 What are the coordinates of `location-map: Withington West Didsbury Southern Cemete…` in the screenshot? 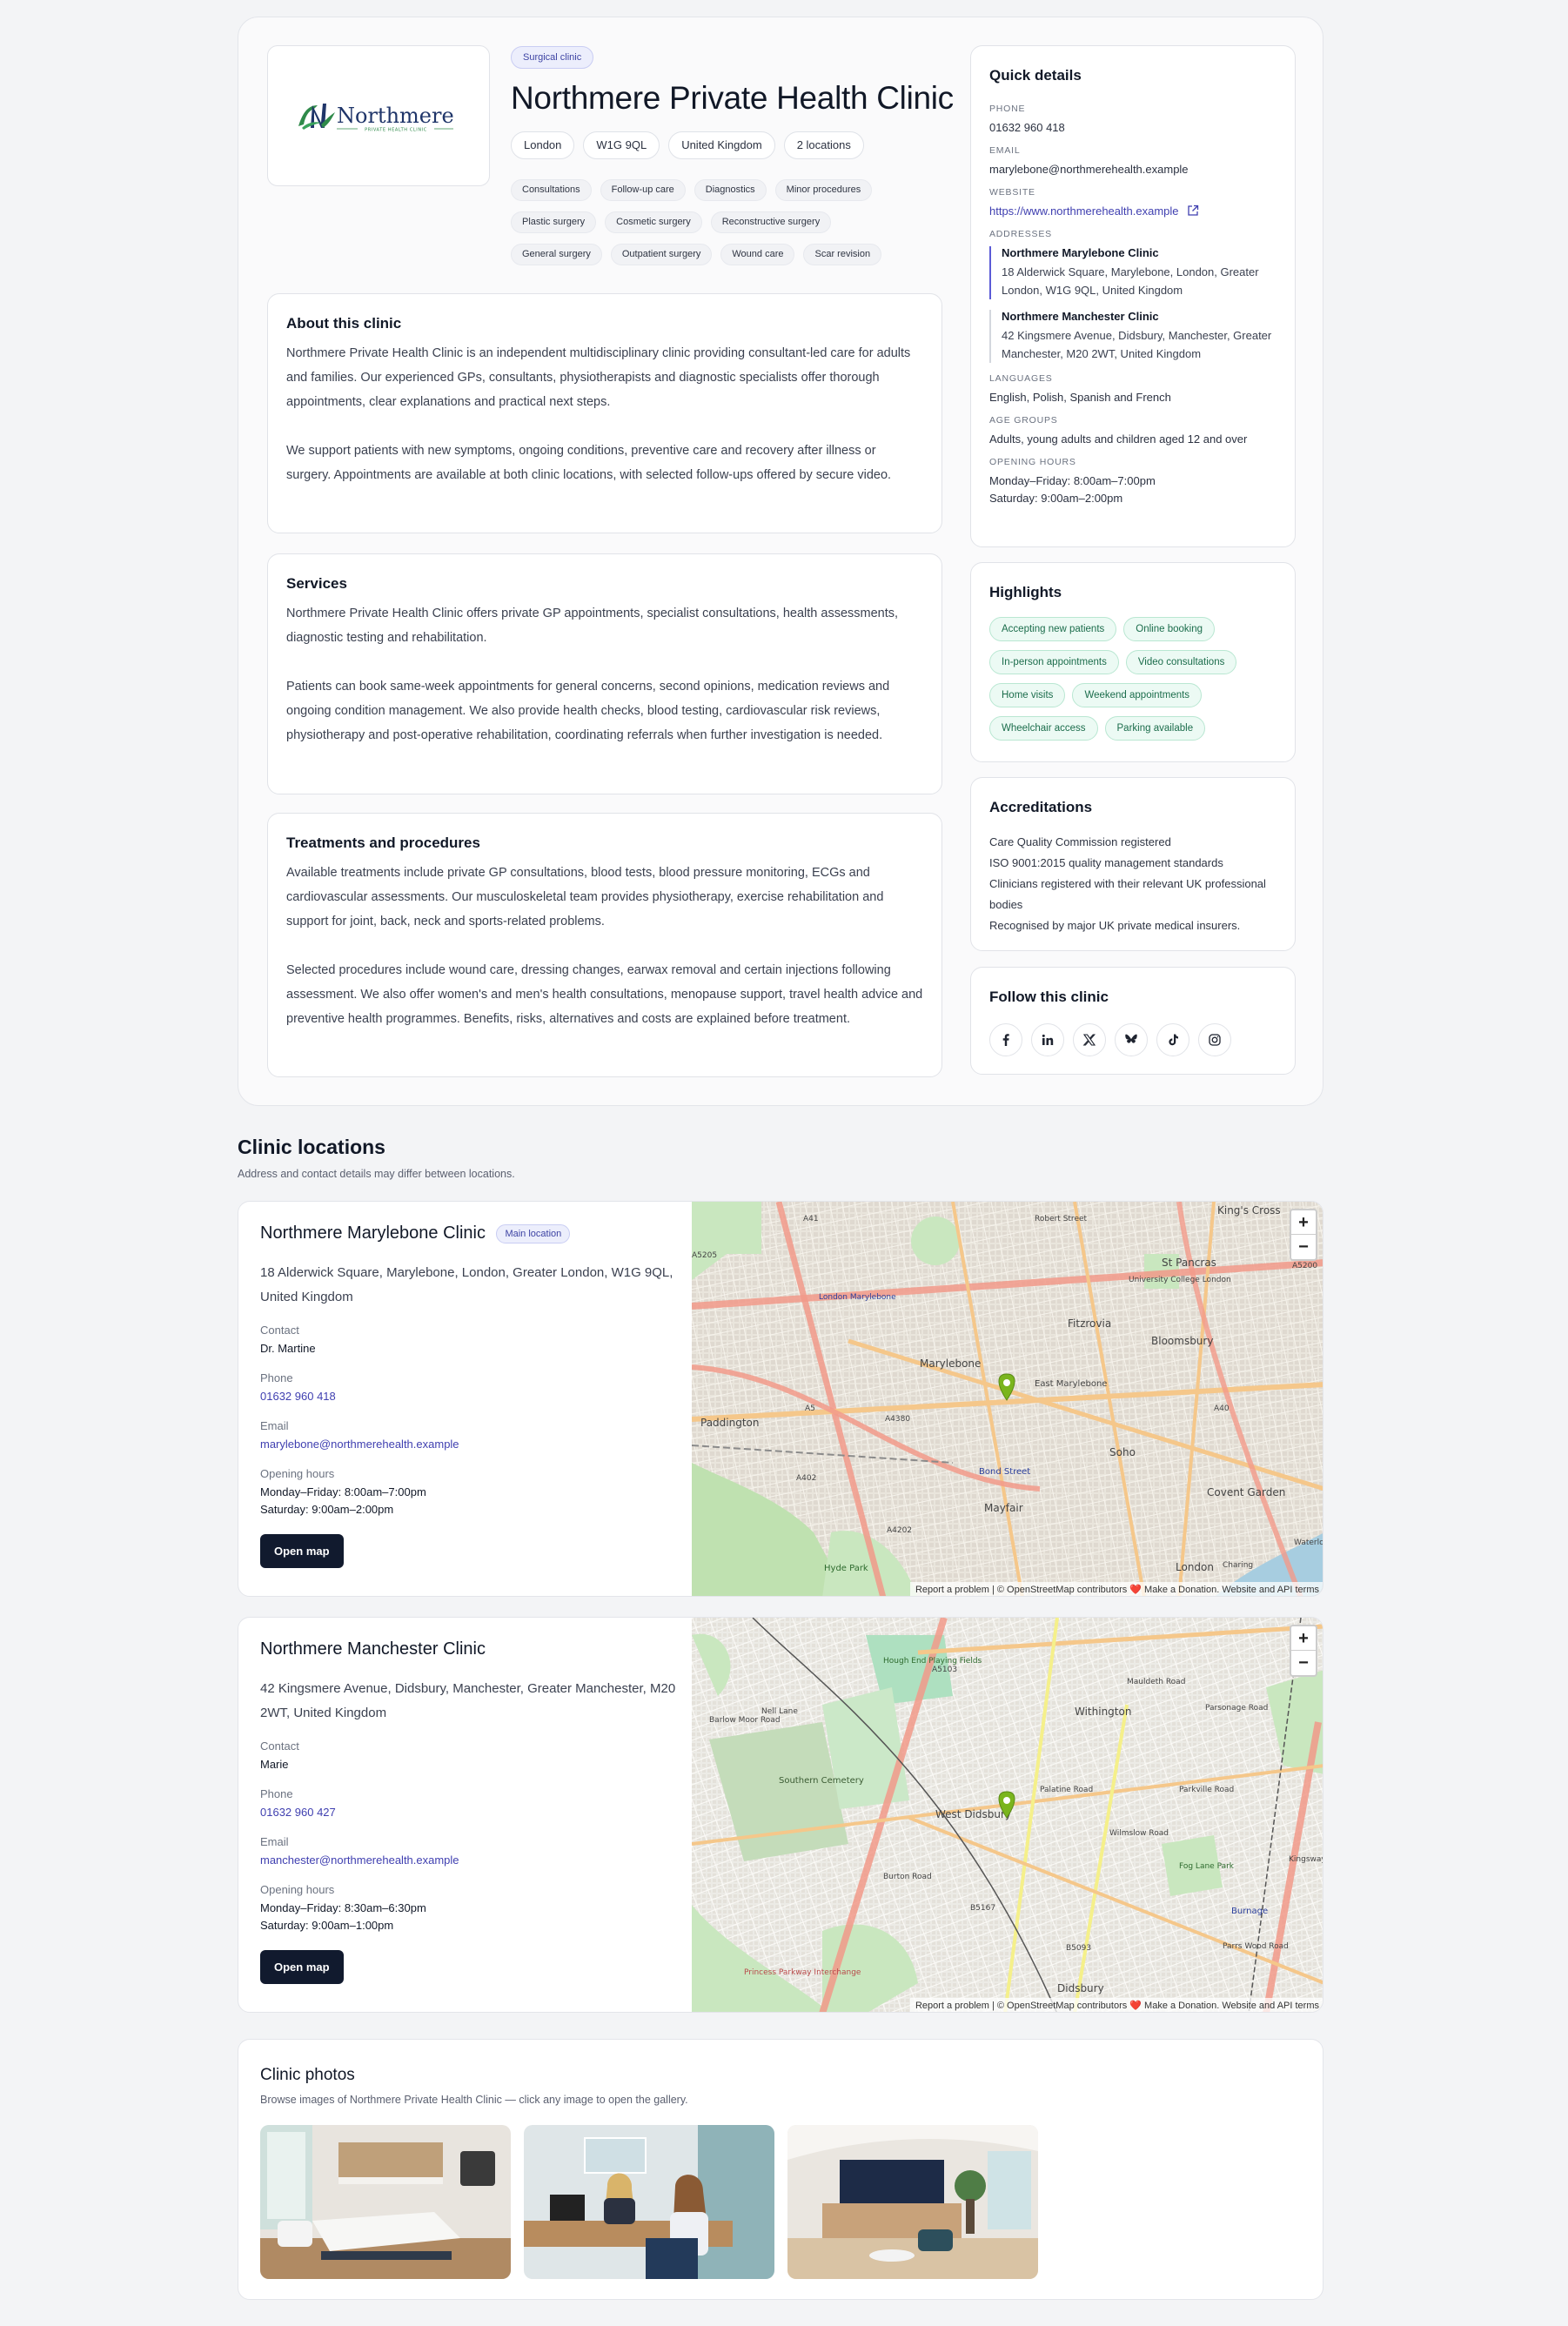 It's located at (1007, 1815).